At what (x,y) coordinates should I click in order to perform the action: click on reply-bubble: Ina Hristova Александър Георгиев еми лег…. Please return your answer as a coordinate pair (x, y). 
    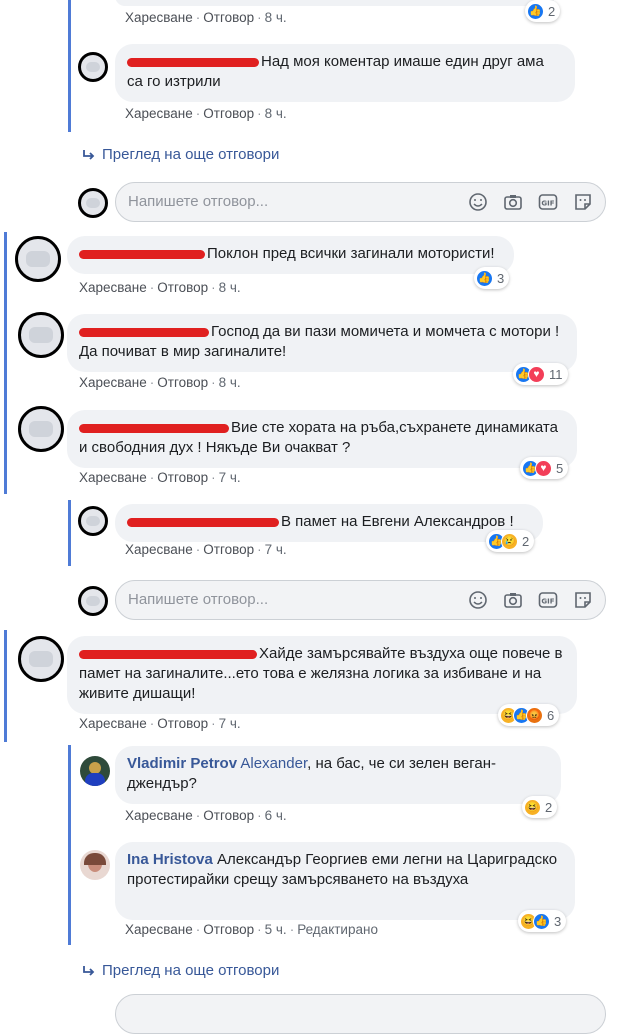
    Looking at the image, I should click on (345, 881).